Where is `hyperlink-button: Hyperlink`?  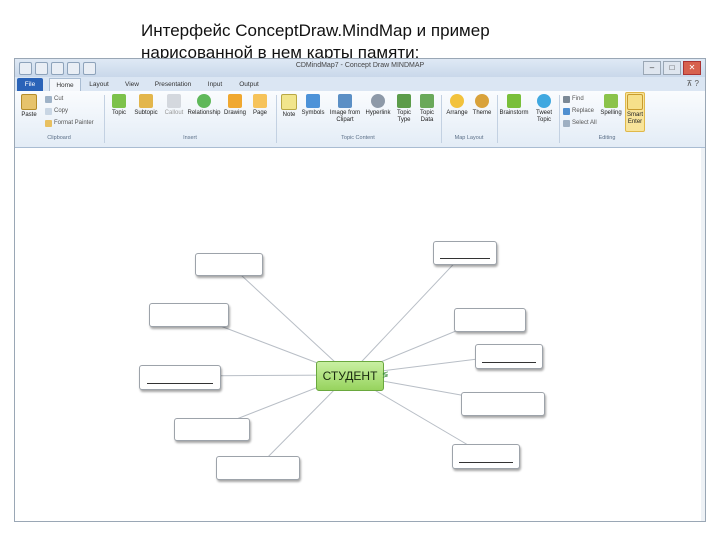 hyperlink-button: Hyperlink is located at coordinates (378, 105).